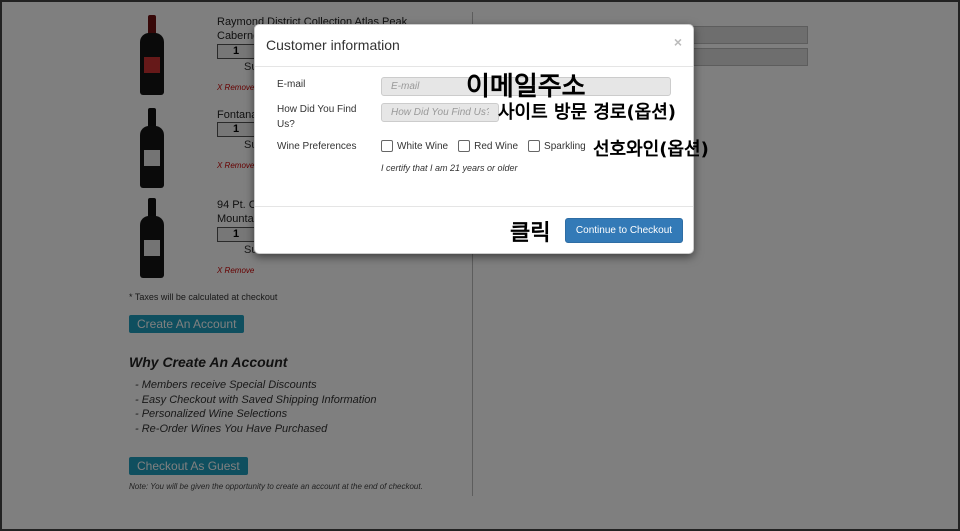 The height and width of the screenshot is (531, 960). What do you see at coordinates (440, 112) in the screenshot?
I see `find-us-input` at bounding box center [440, 112].